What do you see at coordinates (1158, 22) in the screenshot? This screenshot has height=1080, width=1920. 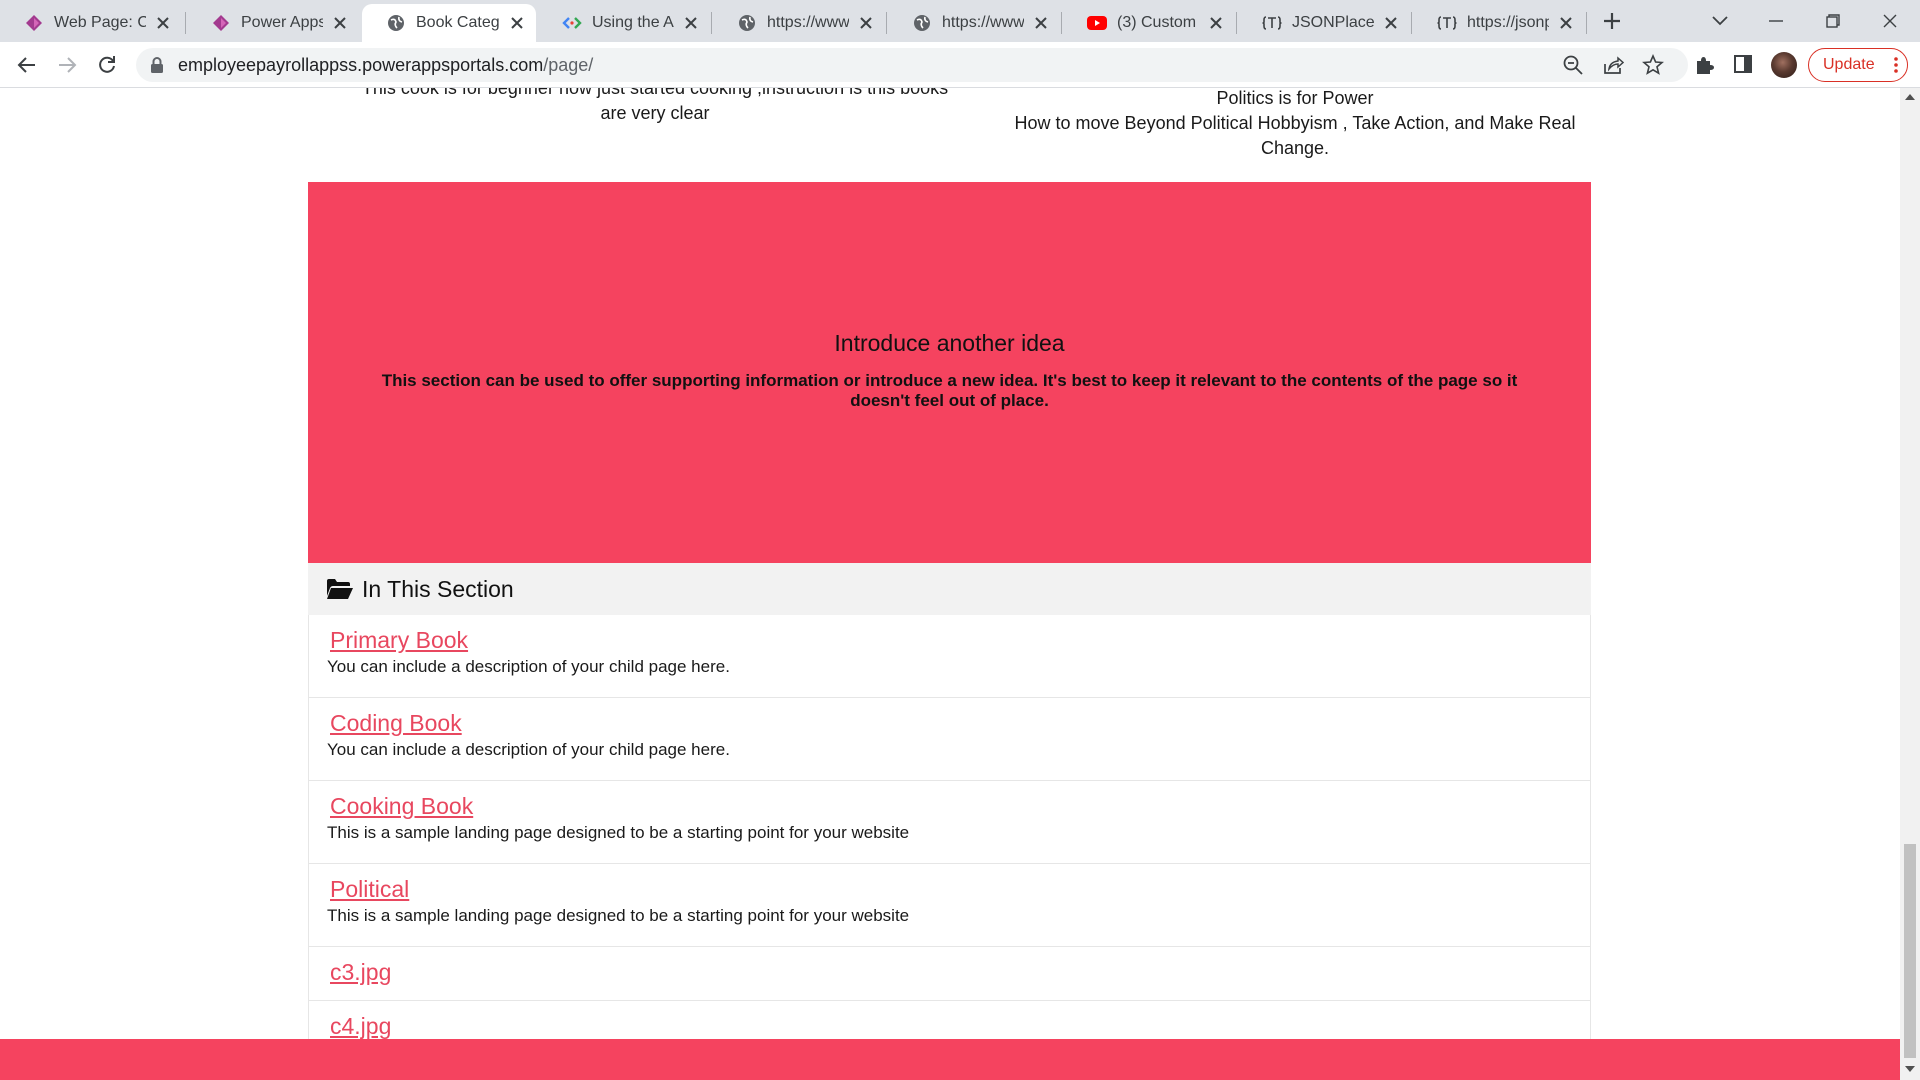 I see `tab-title: (3) Custom Co` at bounding box center [1158, 22].